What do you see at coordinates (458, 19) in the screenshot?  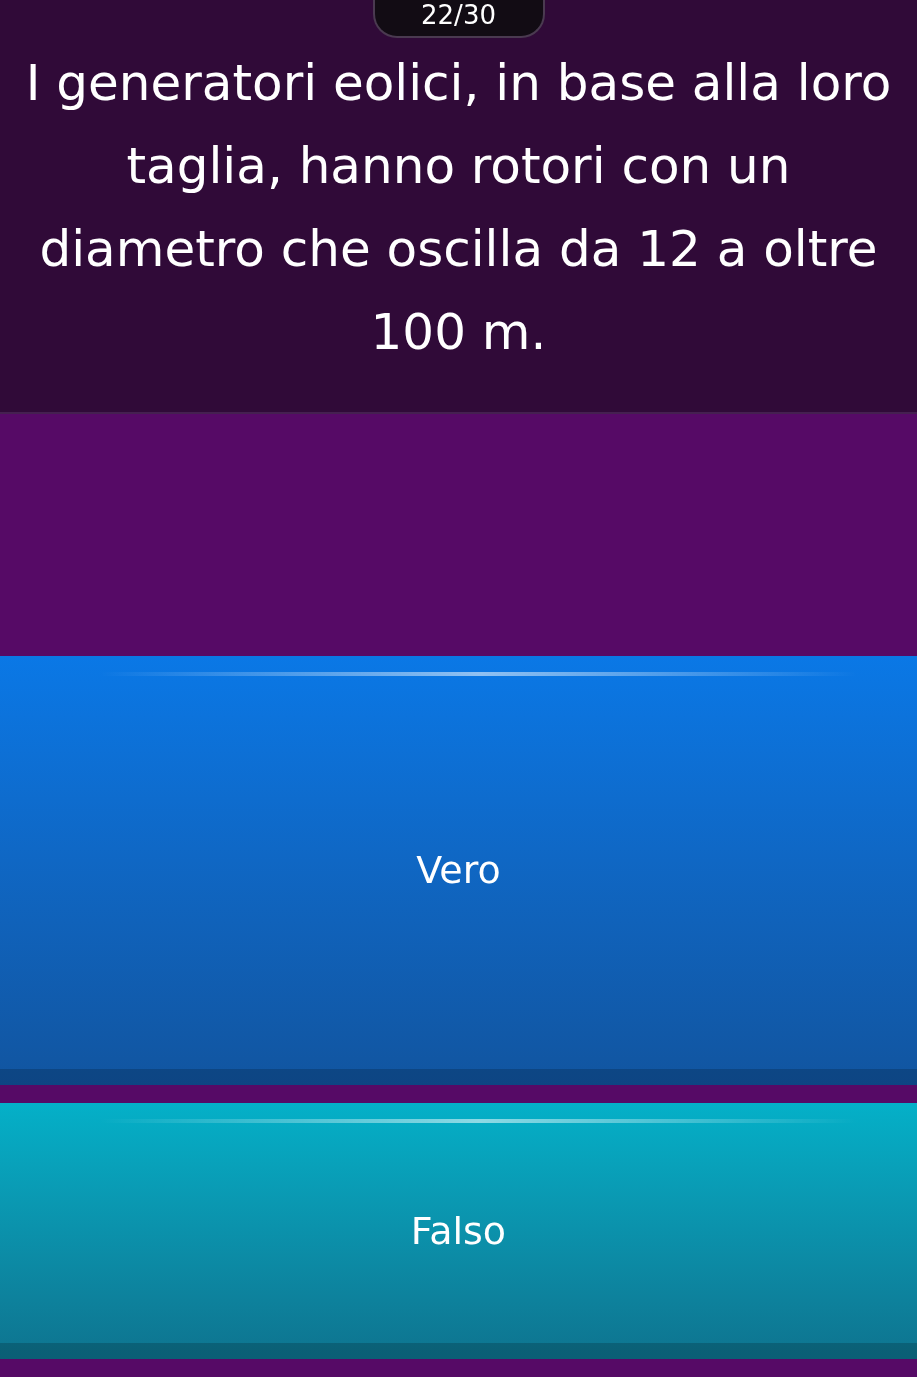 I see `question-counter: 22/30` at bounding box center [458, 19].